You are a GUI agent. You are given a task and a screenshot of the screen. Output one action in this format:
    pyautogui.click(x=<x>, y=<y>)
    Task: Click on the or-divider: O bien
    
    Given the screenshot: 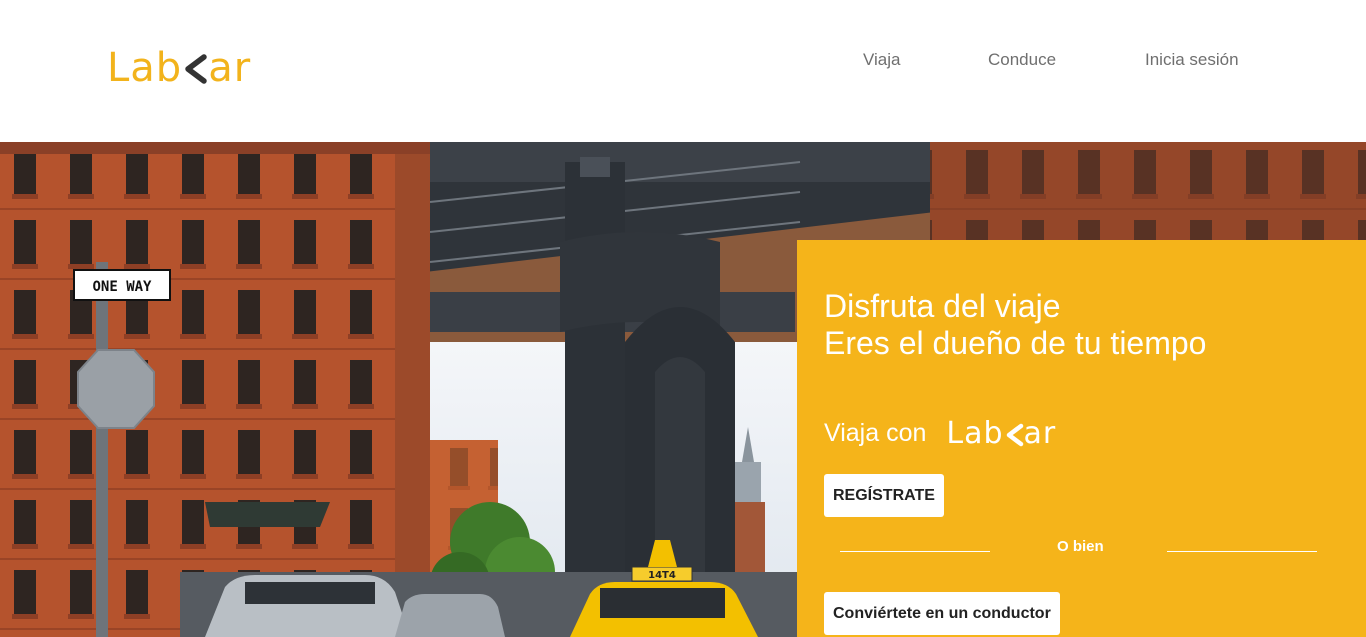 What is the action you would take?
    pyautogui.click(x=1081, y=547)
    